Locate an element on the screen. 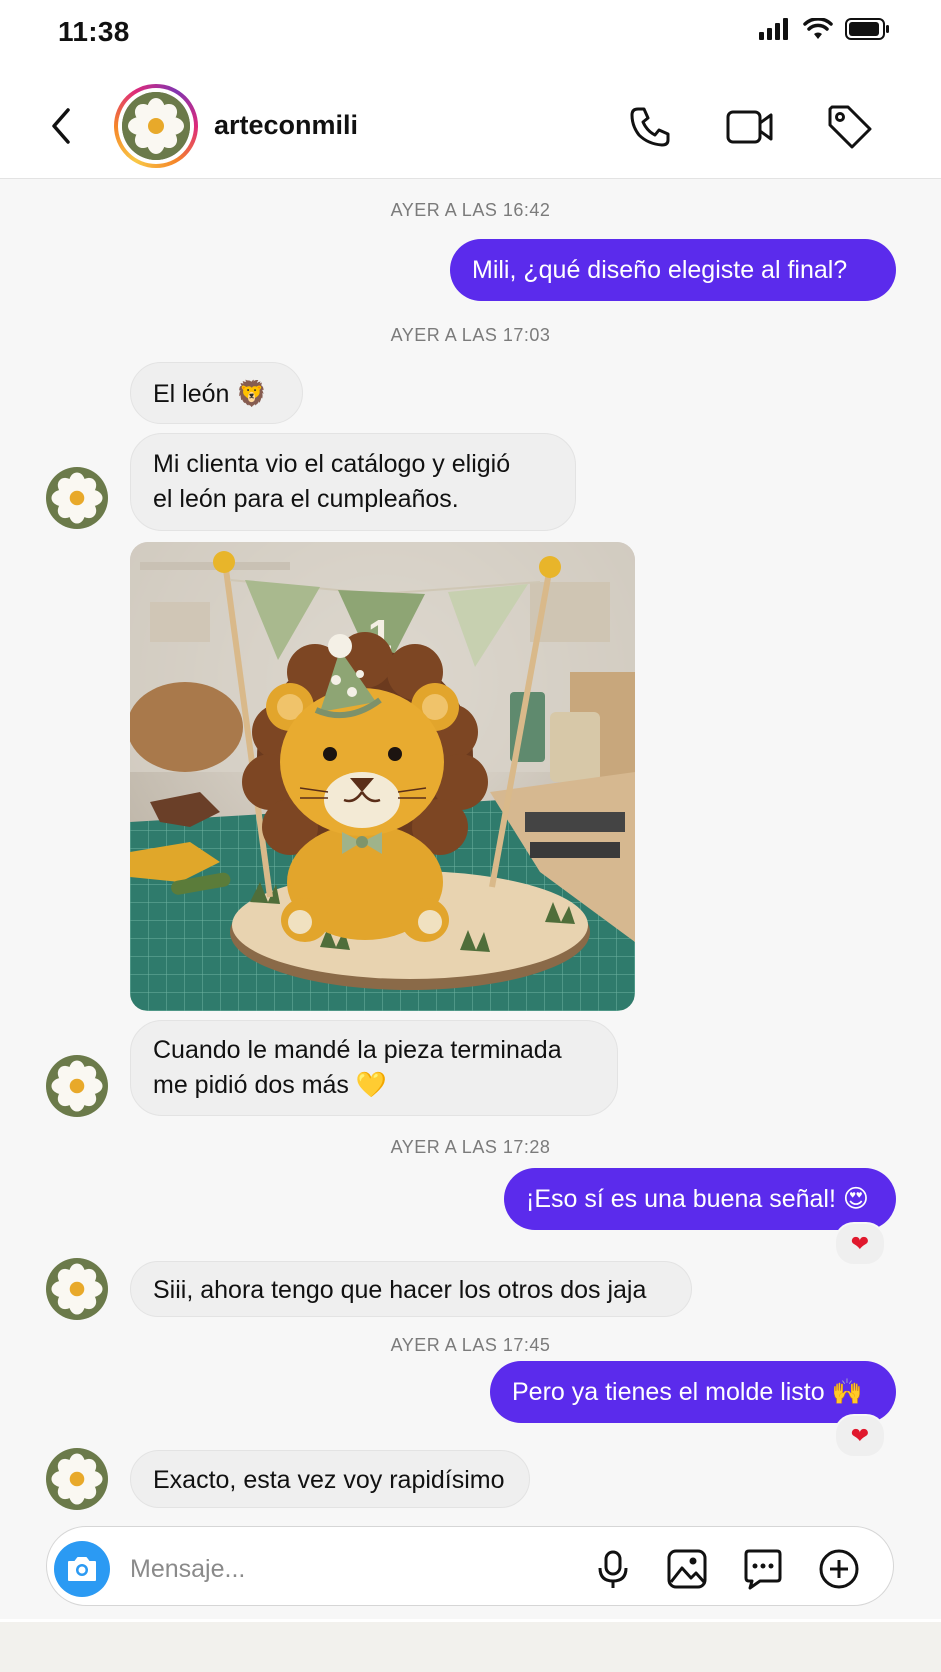 The height and width of the screenshot is (1672, 941). timestamp: AYER A LAS 17:28 is located at coordinates (470, 1147).